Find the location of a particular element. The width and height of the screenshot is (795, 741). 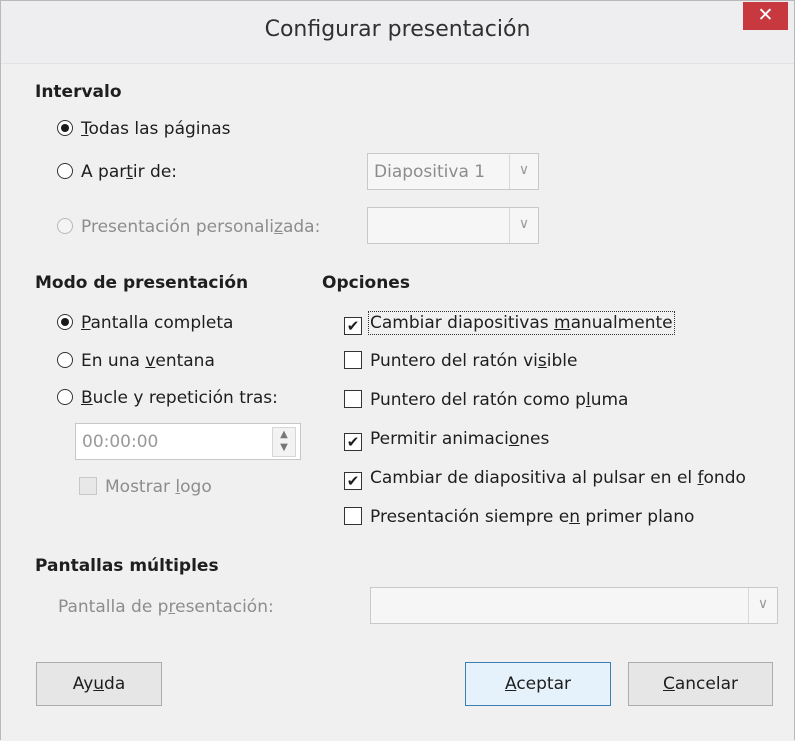

multiples-heading: Pantallas múltiples is located at coordinates (127, 566).